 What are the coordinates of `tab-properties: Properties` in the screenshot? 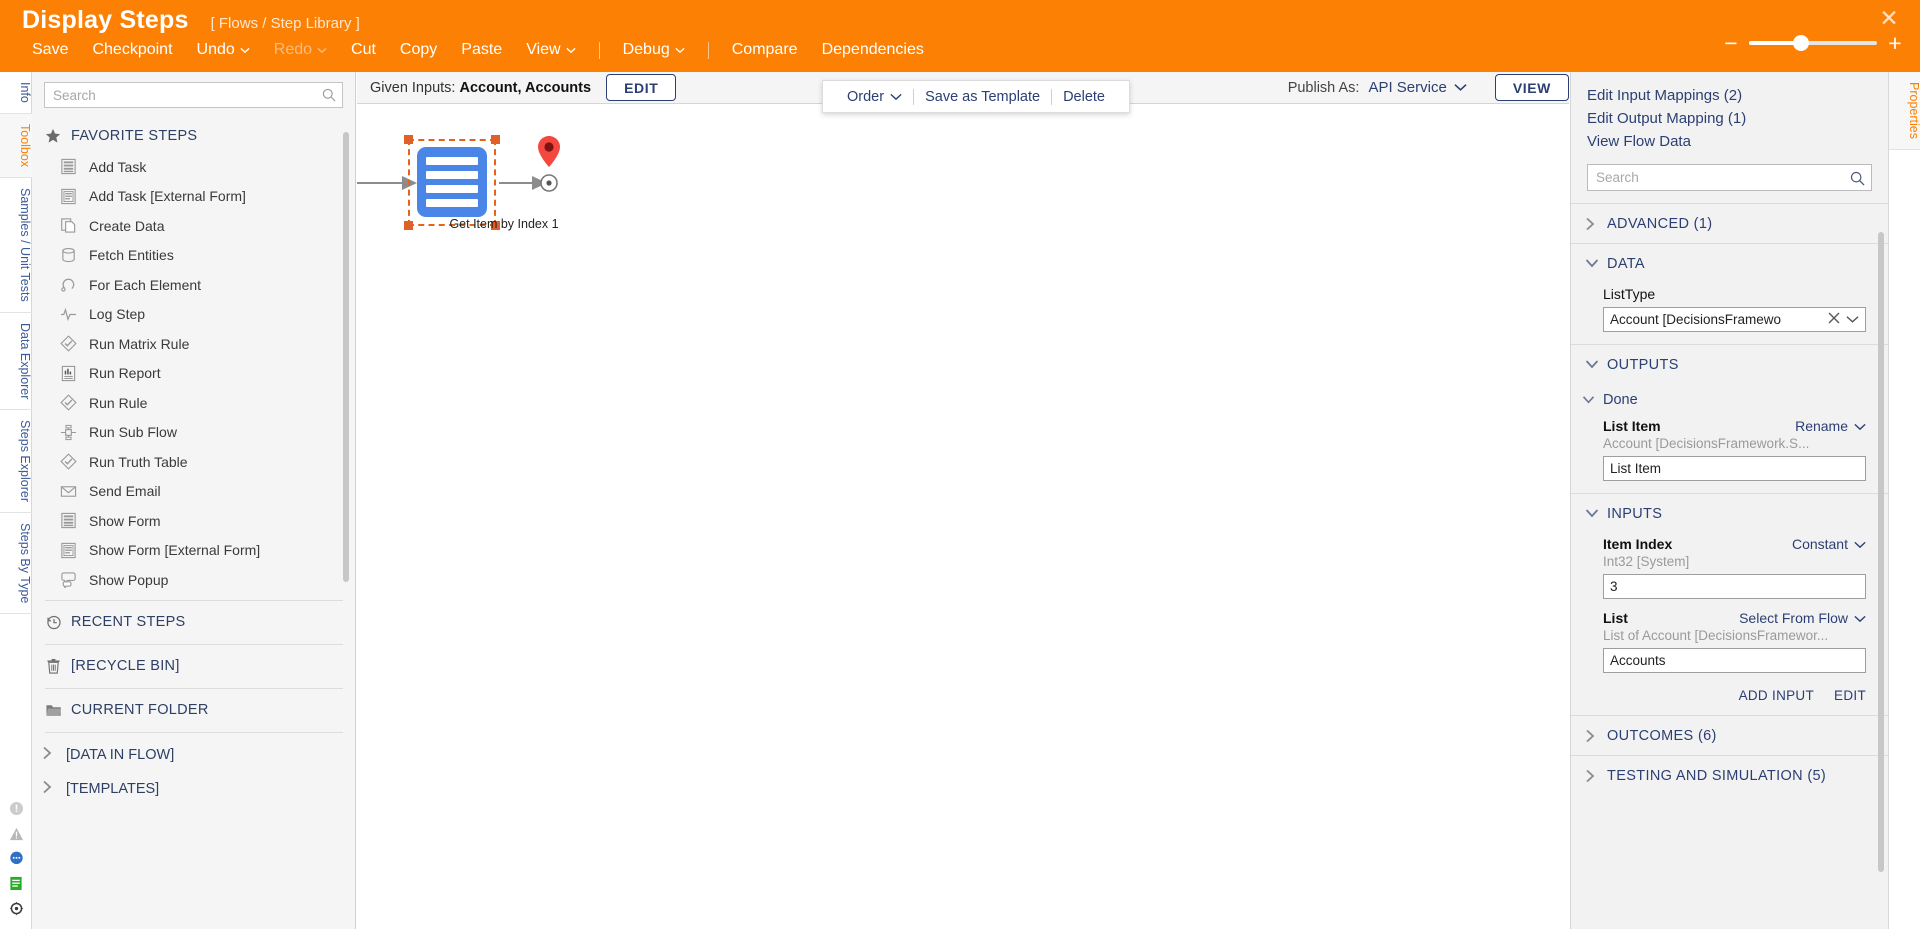 It's located at (1904, 111).